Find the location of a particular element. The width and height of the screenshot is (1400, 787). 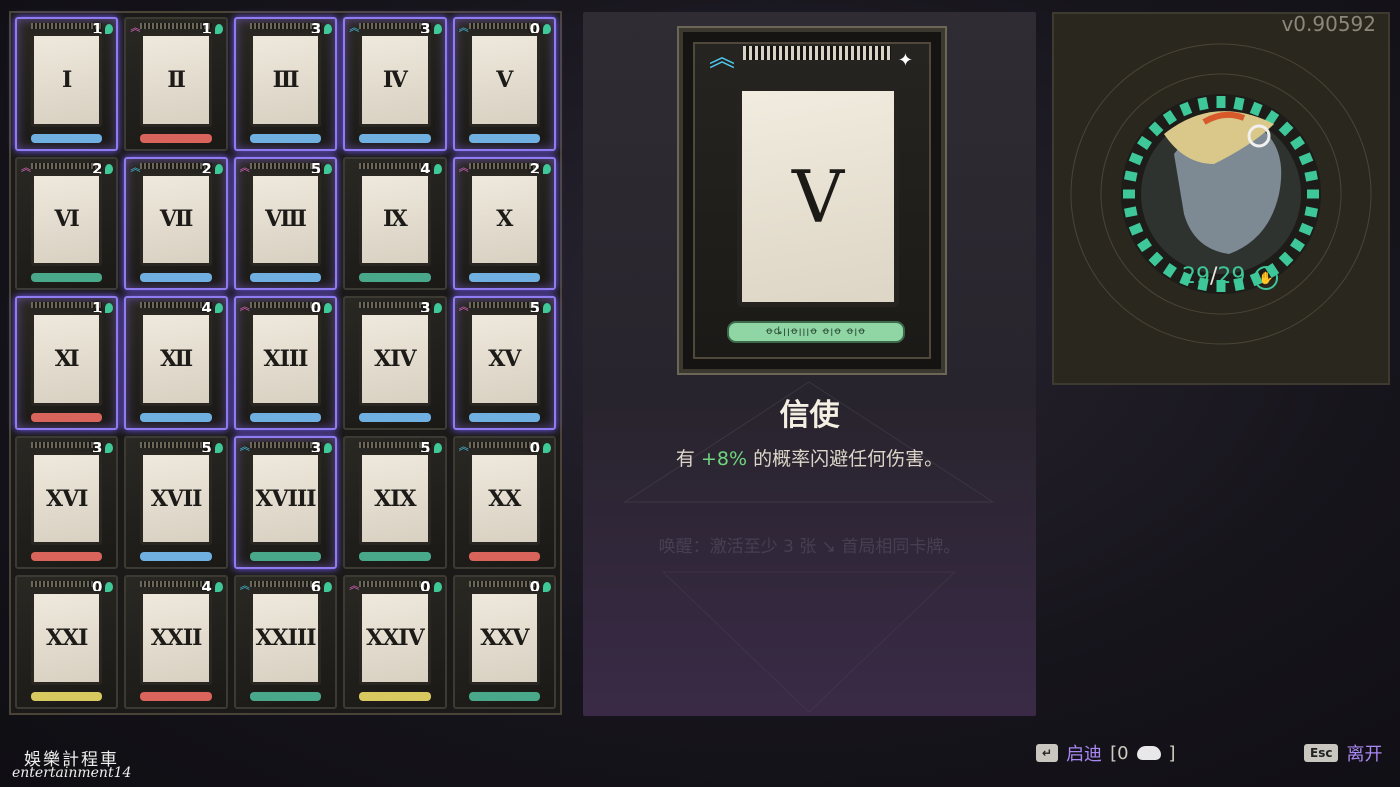

watermark-en: entertainment14 is located at coordinates (72, 773).